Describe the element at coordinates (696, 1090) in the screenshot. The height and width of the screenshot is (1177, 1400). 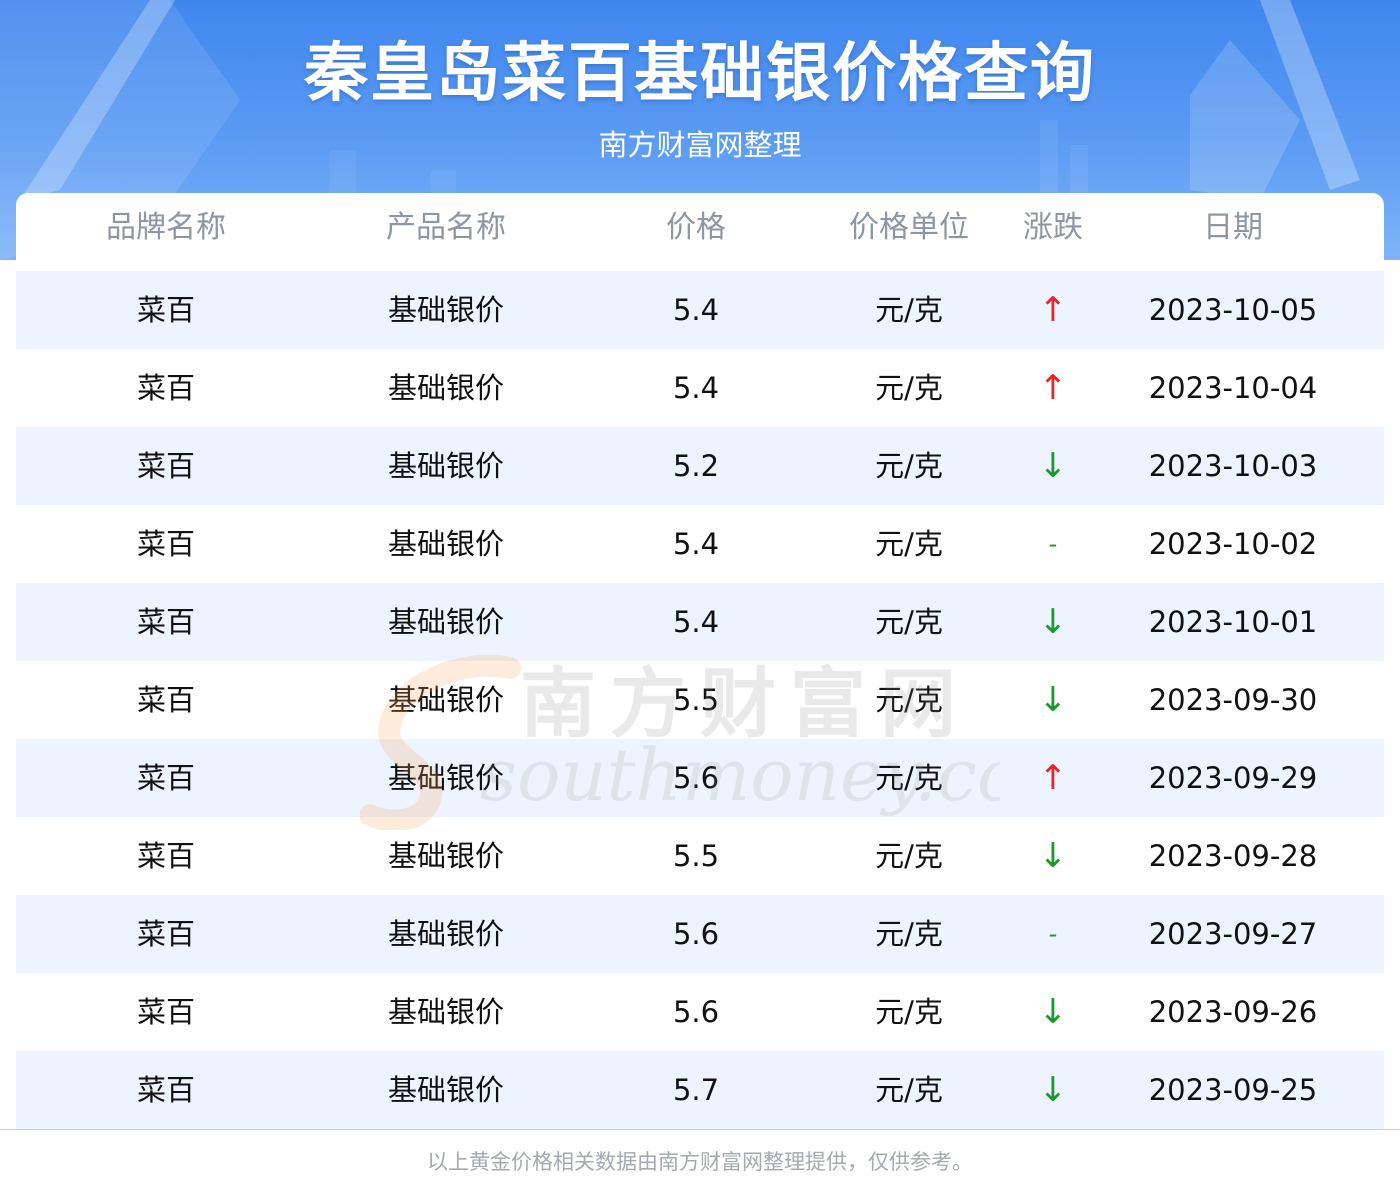
I see `price-cell: 5.7` at that location.